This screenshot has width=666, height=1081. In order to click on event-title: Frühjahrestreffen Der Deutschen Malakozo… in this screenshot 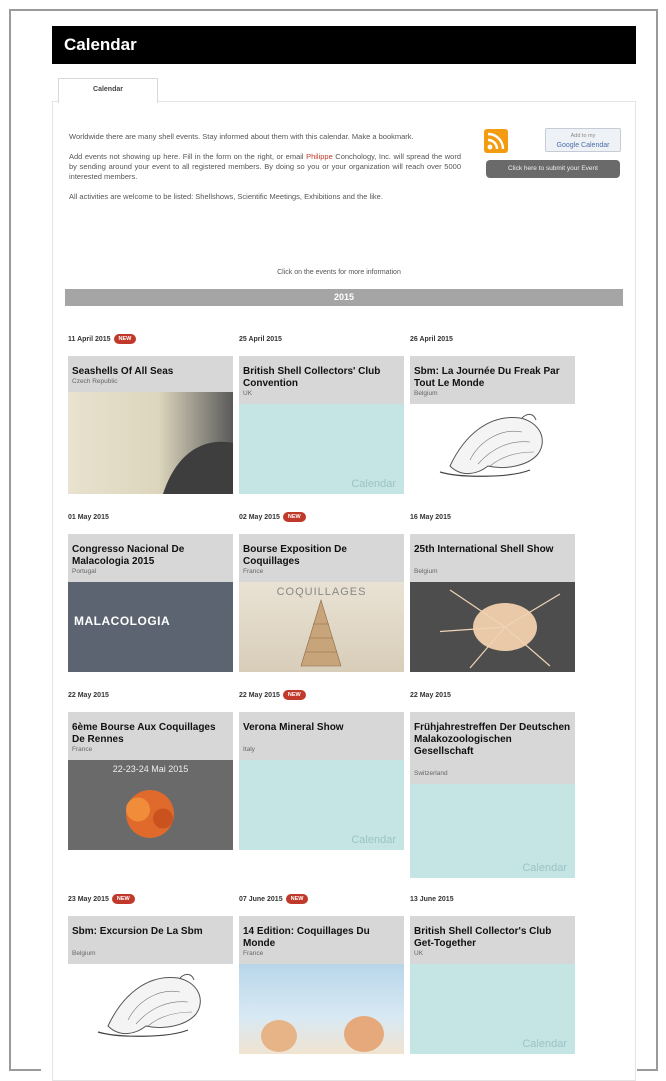, I will do `click(492, 740)`.